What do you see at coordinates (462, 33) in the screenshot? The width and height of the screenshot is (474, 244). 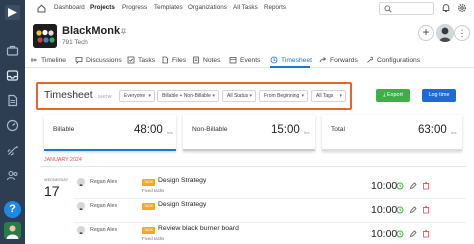 I see `more-options-icon: ⋮` at bounding box center [462, 33].